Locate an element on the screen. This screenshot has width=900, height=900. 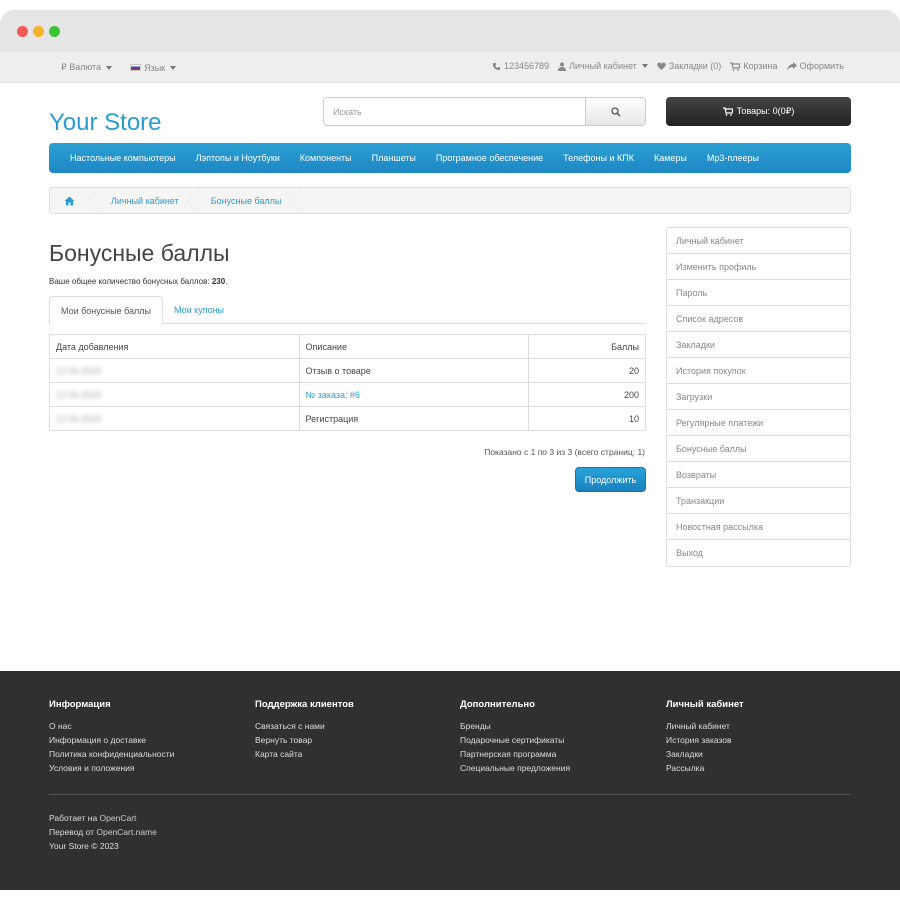
window-titlebar is located at coordinates (450, 31).